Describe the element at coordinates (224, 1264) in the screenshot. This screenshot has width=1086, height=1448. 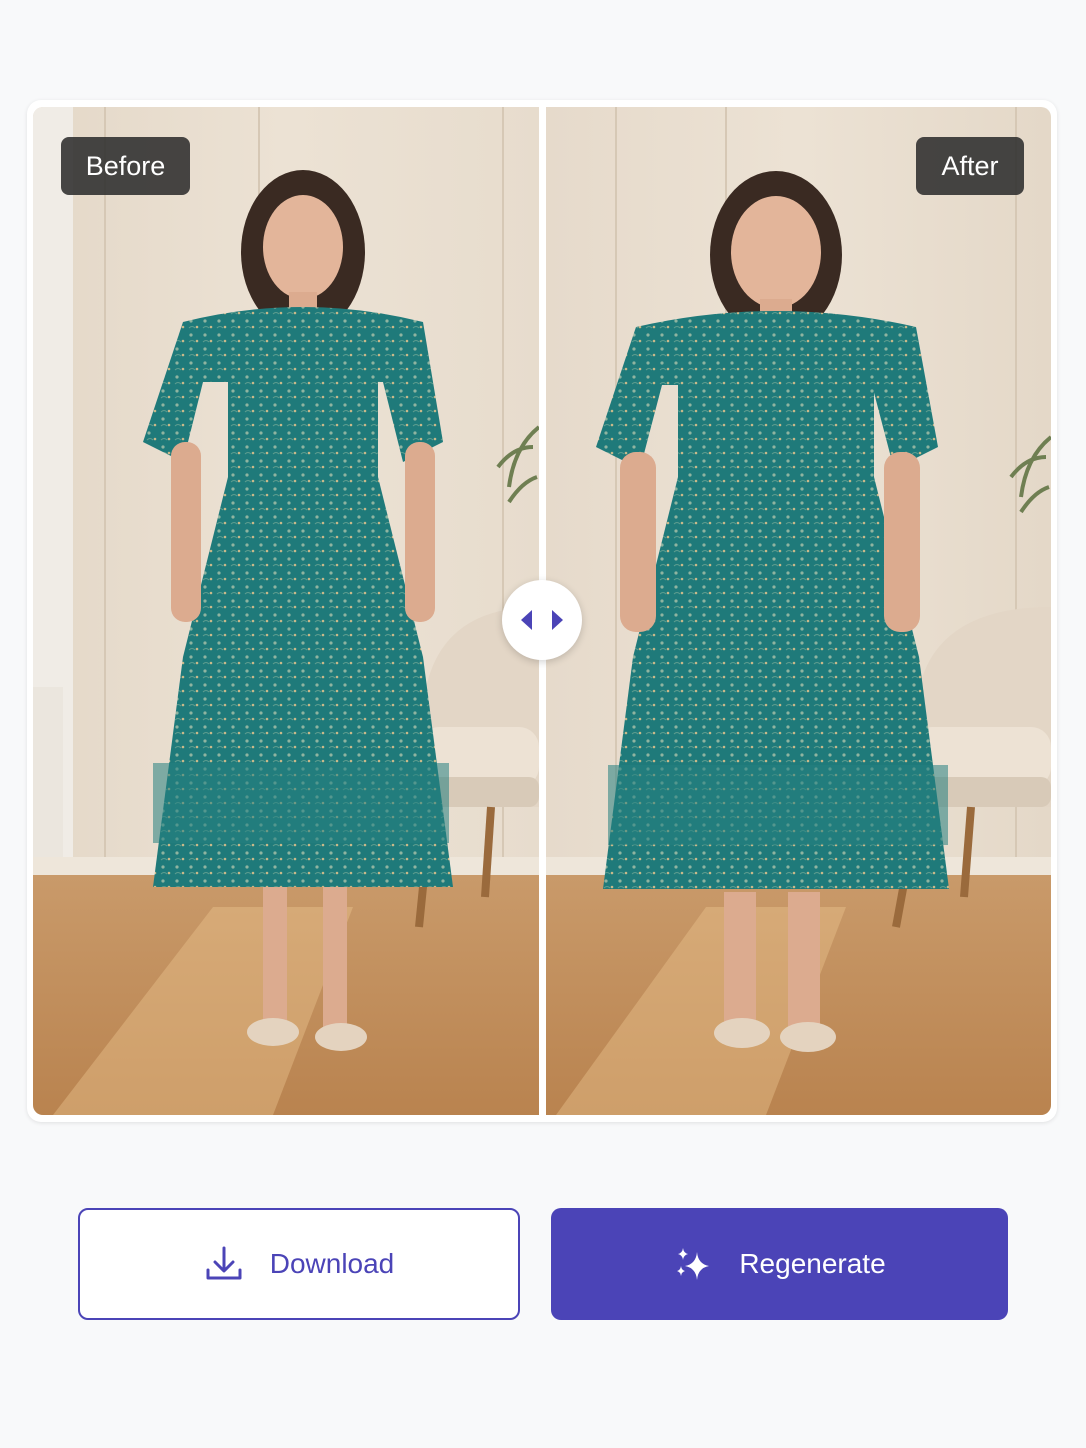
I see `download-icon` at that location.